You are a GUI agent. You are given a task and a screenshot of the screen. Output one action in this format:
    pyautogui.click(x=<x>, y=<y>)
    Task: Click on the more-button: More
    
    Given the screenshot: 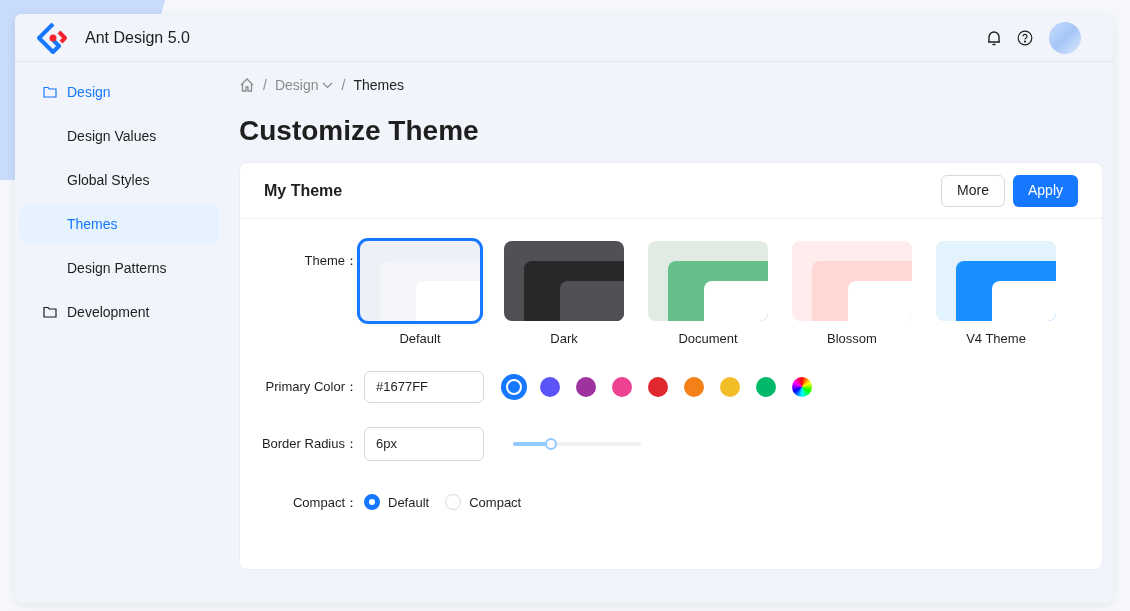 What is the action you would take?
    pyautogui.click(x=973, y=190)
    